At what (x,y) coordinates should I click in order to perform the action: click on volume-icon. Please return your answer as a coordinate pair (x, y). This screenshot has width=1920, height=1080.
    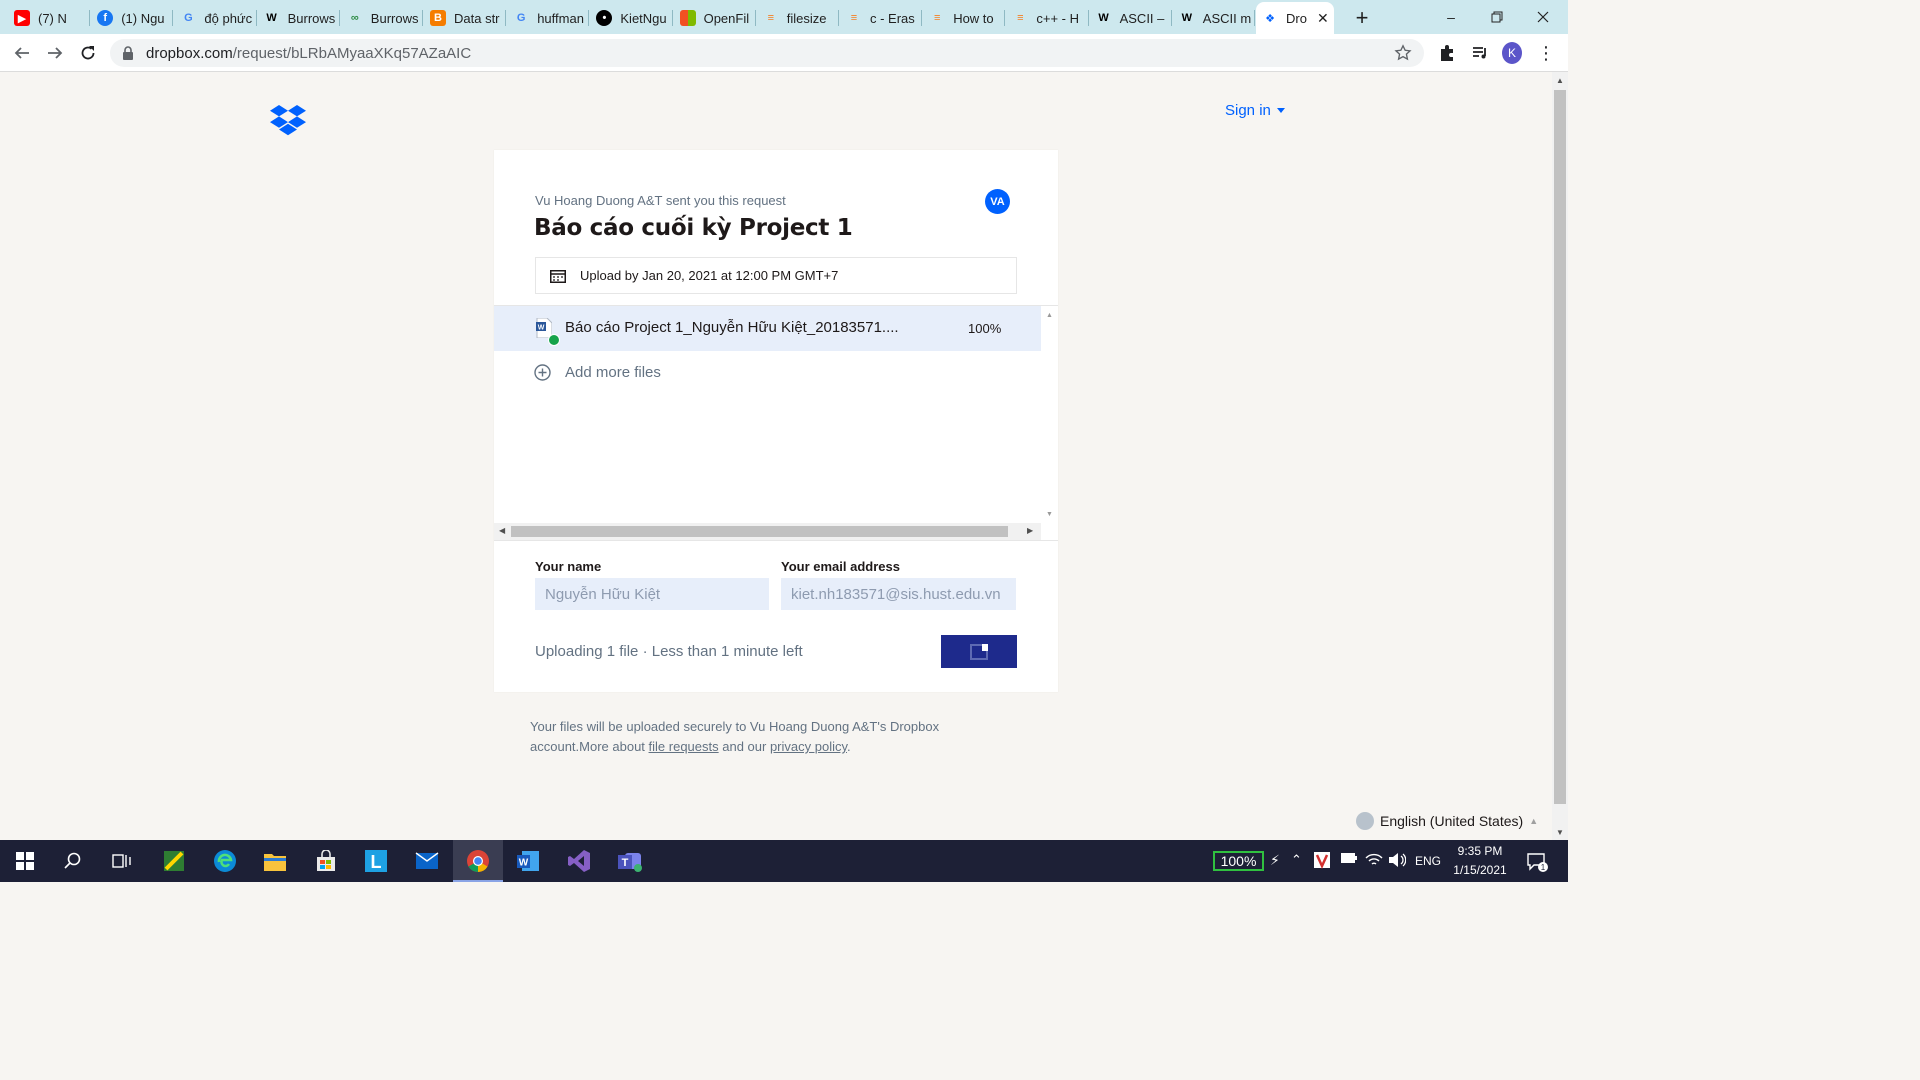
    Looking at the image, I should click on (1397, 861).